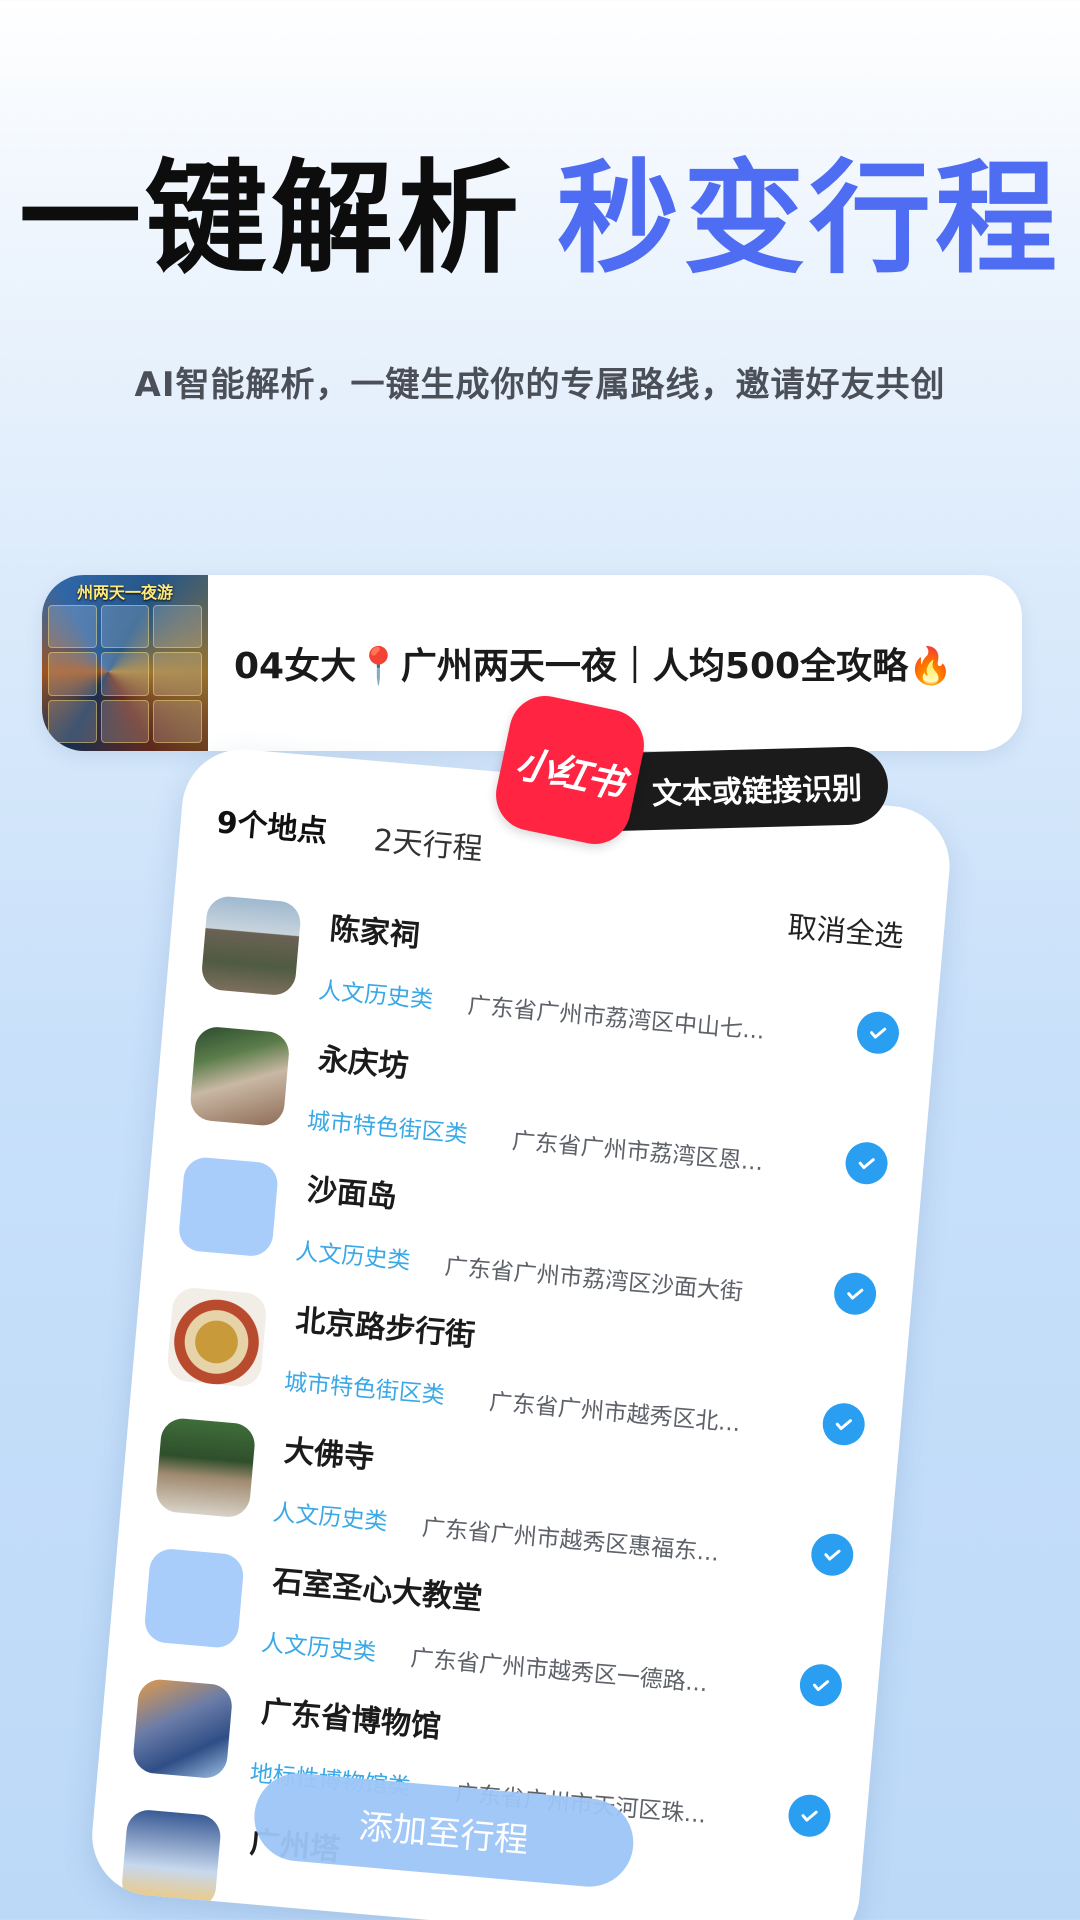 This screenshot has width=1080, height=1920. Describe the element at coordinates (272, 823) in the screenshot. I see `tab-places: 9个地点` at that location.